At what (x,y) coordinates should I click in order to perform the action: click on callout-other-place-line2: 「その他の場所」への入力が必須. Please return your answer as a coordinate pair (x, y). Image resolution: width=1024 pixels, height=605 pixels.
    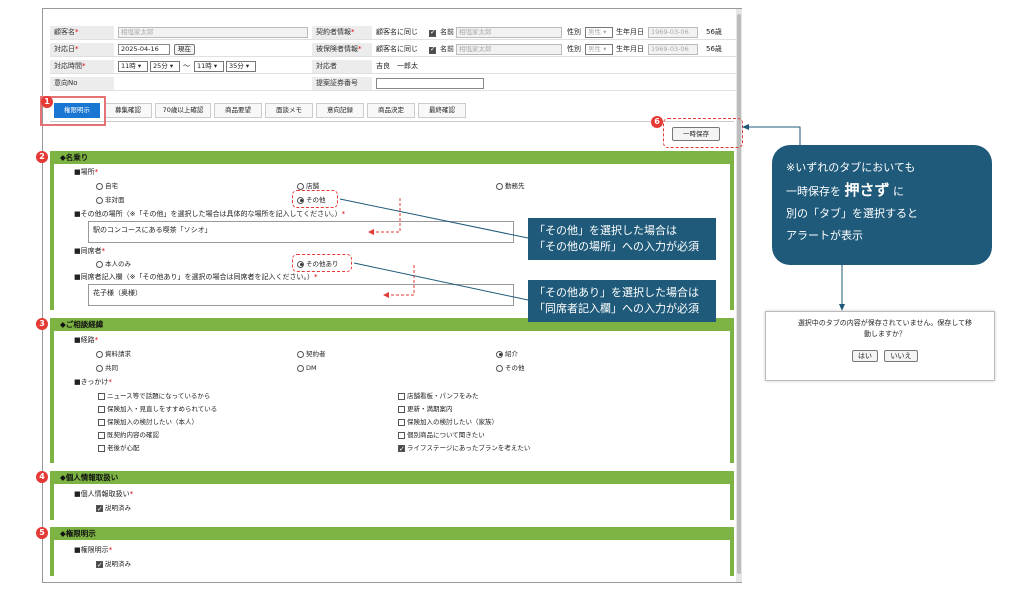
    Looking at the image, I should click on (616, 246).